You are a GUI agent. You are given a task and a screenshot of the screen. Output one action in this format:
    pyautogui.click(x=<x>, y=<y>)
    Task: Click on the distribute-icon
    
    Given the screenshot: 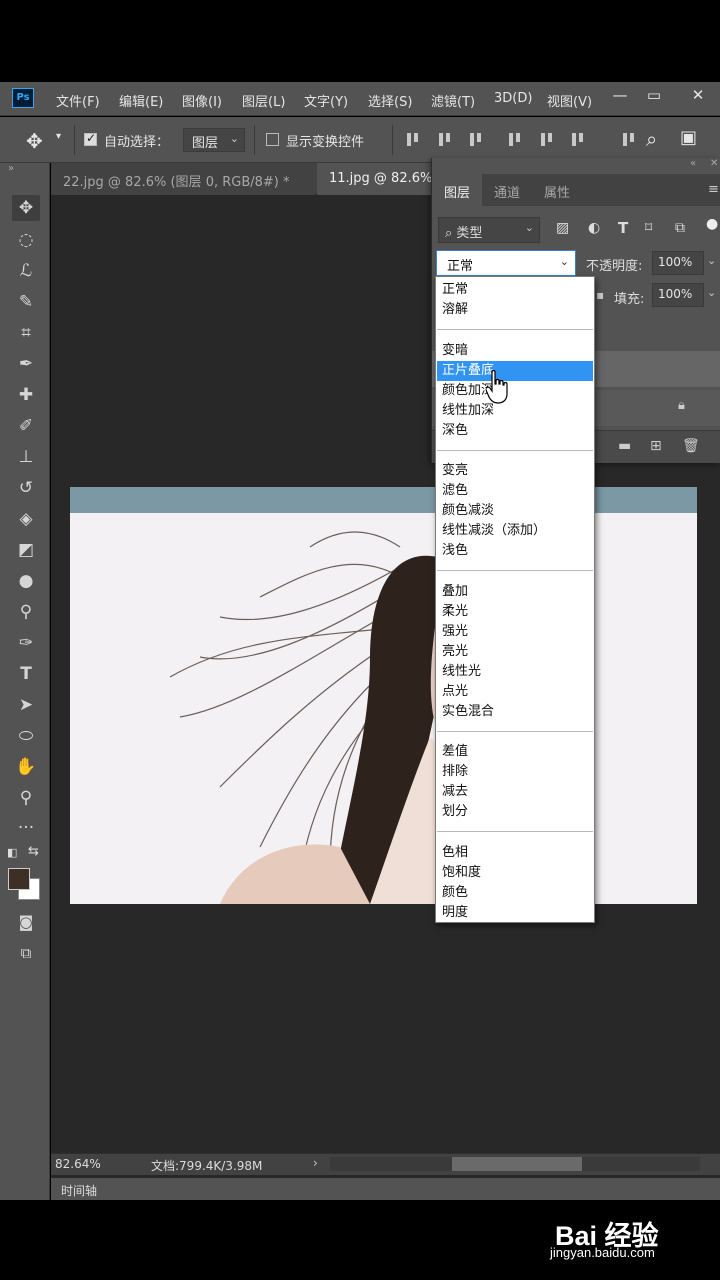 What is the action you would take?
    pyautogui.click(x=629, y=140)
    